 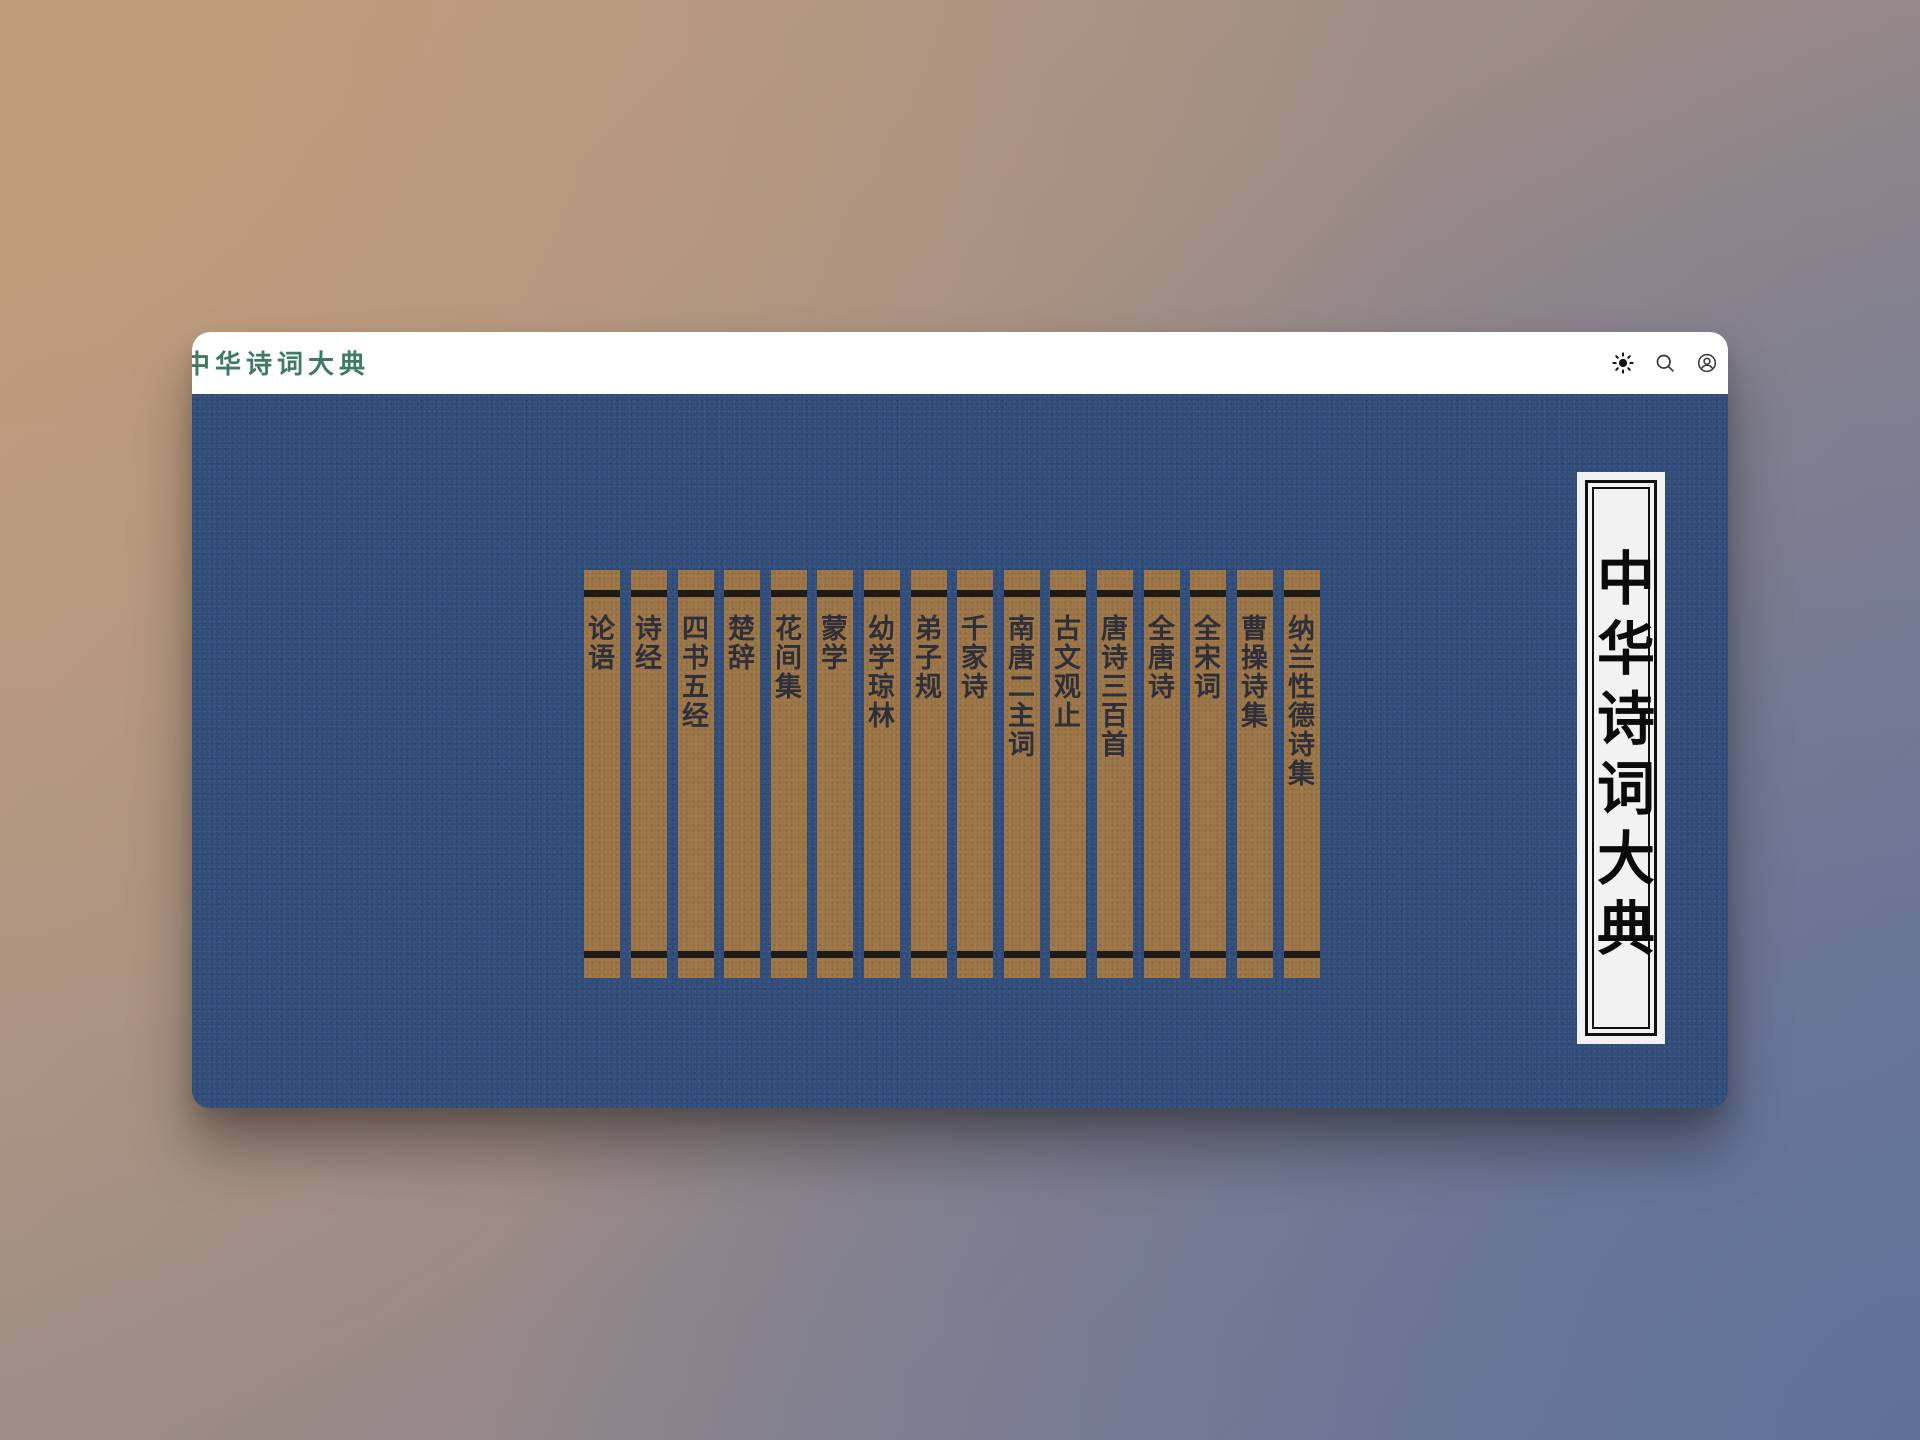 What do you see at coordinates (1298, 701) in the screenshot?
I see `book-title: 纳兰性德诗集` at bounding box center [1298, 701].